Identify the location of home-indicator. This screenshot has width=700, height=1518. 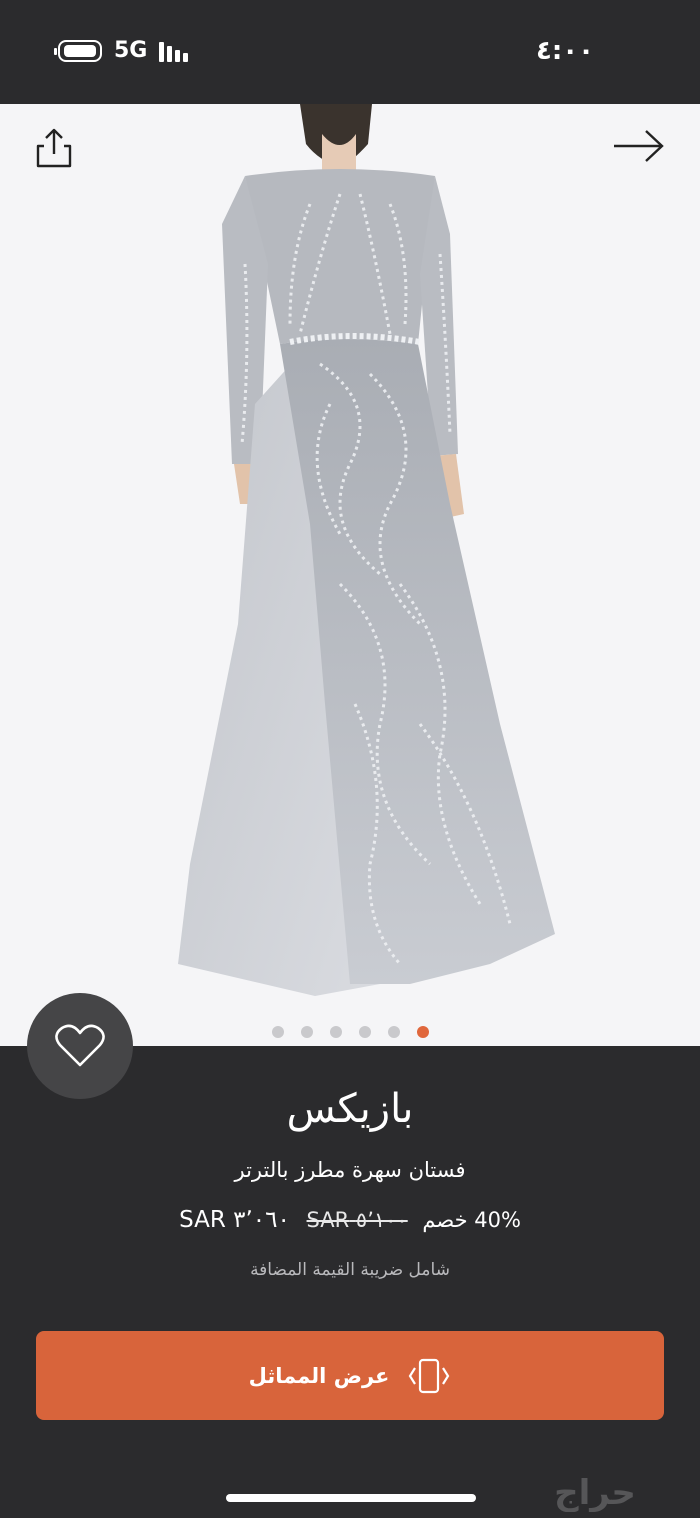
(351, 1498).